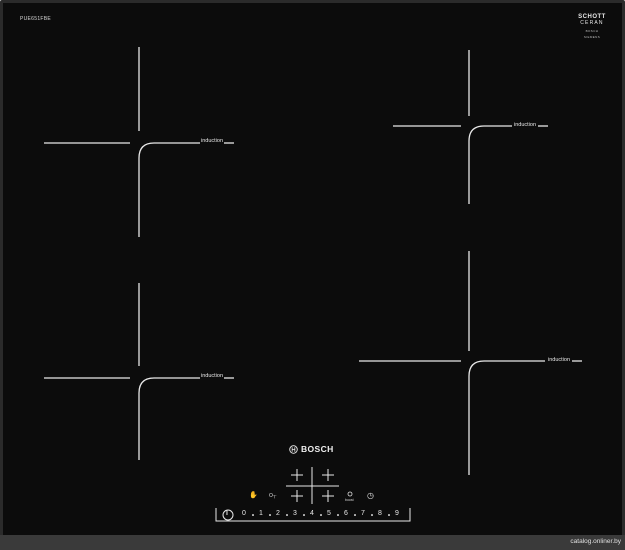 The image size is (625, 550). What do you see at coordinates (139, 371) in the screenshot?
I see `zone-front-left-marking` at bounding box center [139, 371].